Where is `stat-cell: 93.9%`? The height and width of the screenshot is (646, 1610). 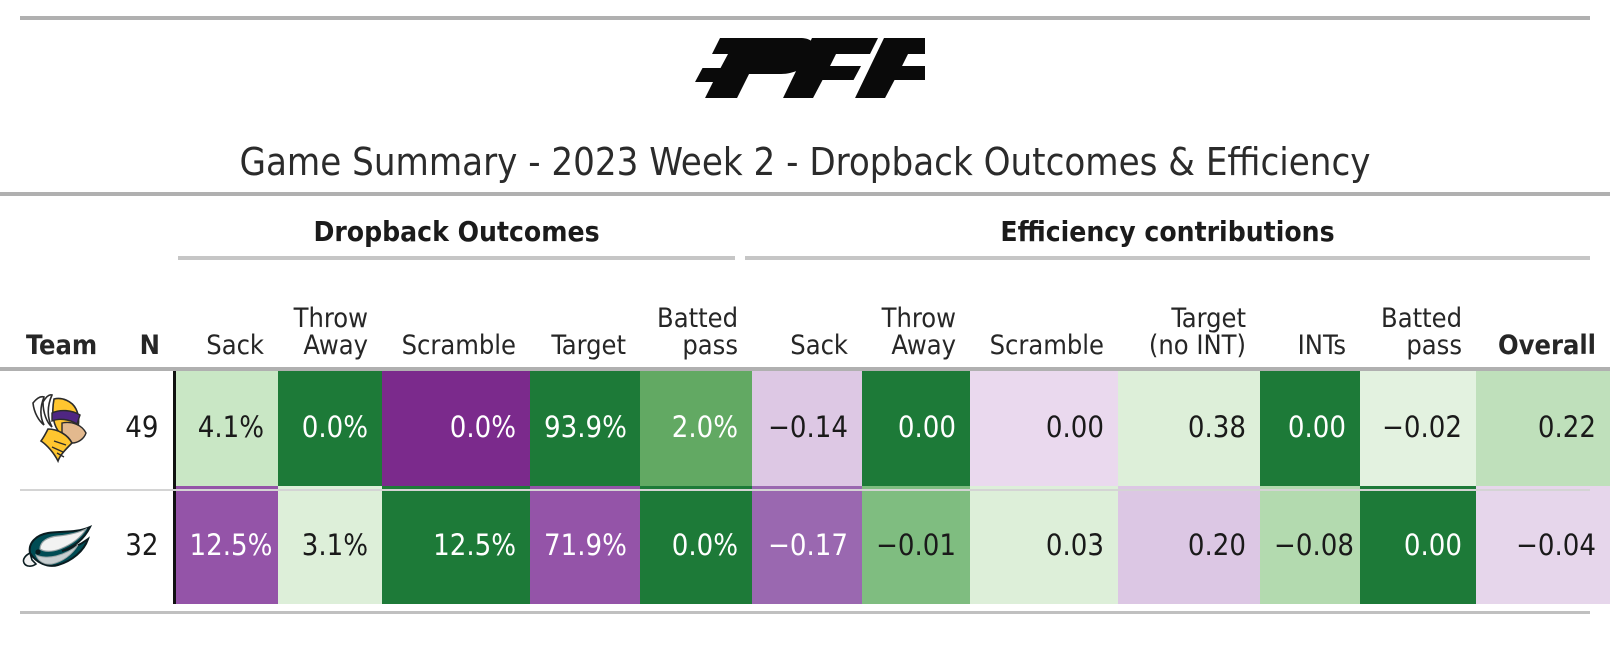 stat-cell: 93.9% is located at coordinates (585, 427).